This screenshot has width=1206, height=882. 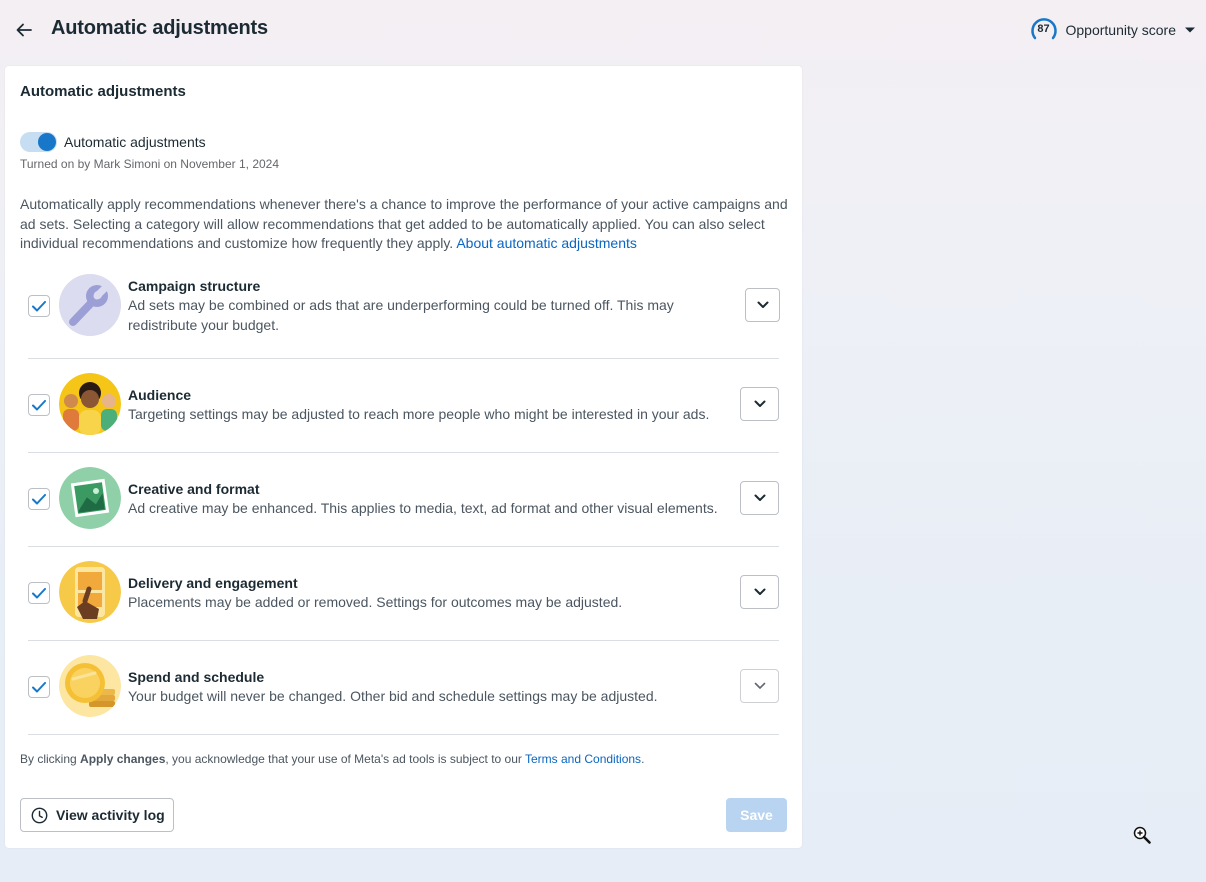 I want to click on hand-tap-icon, so click(x=90, y=592).